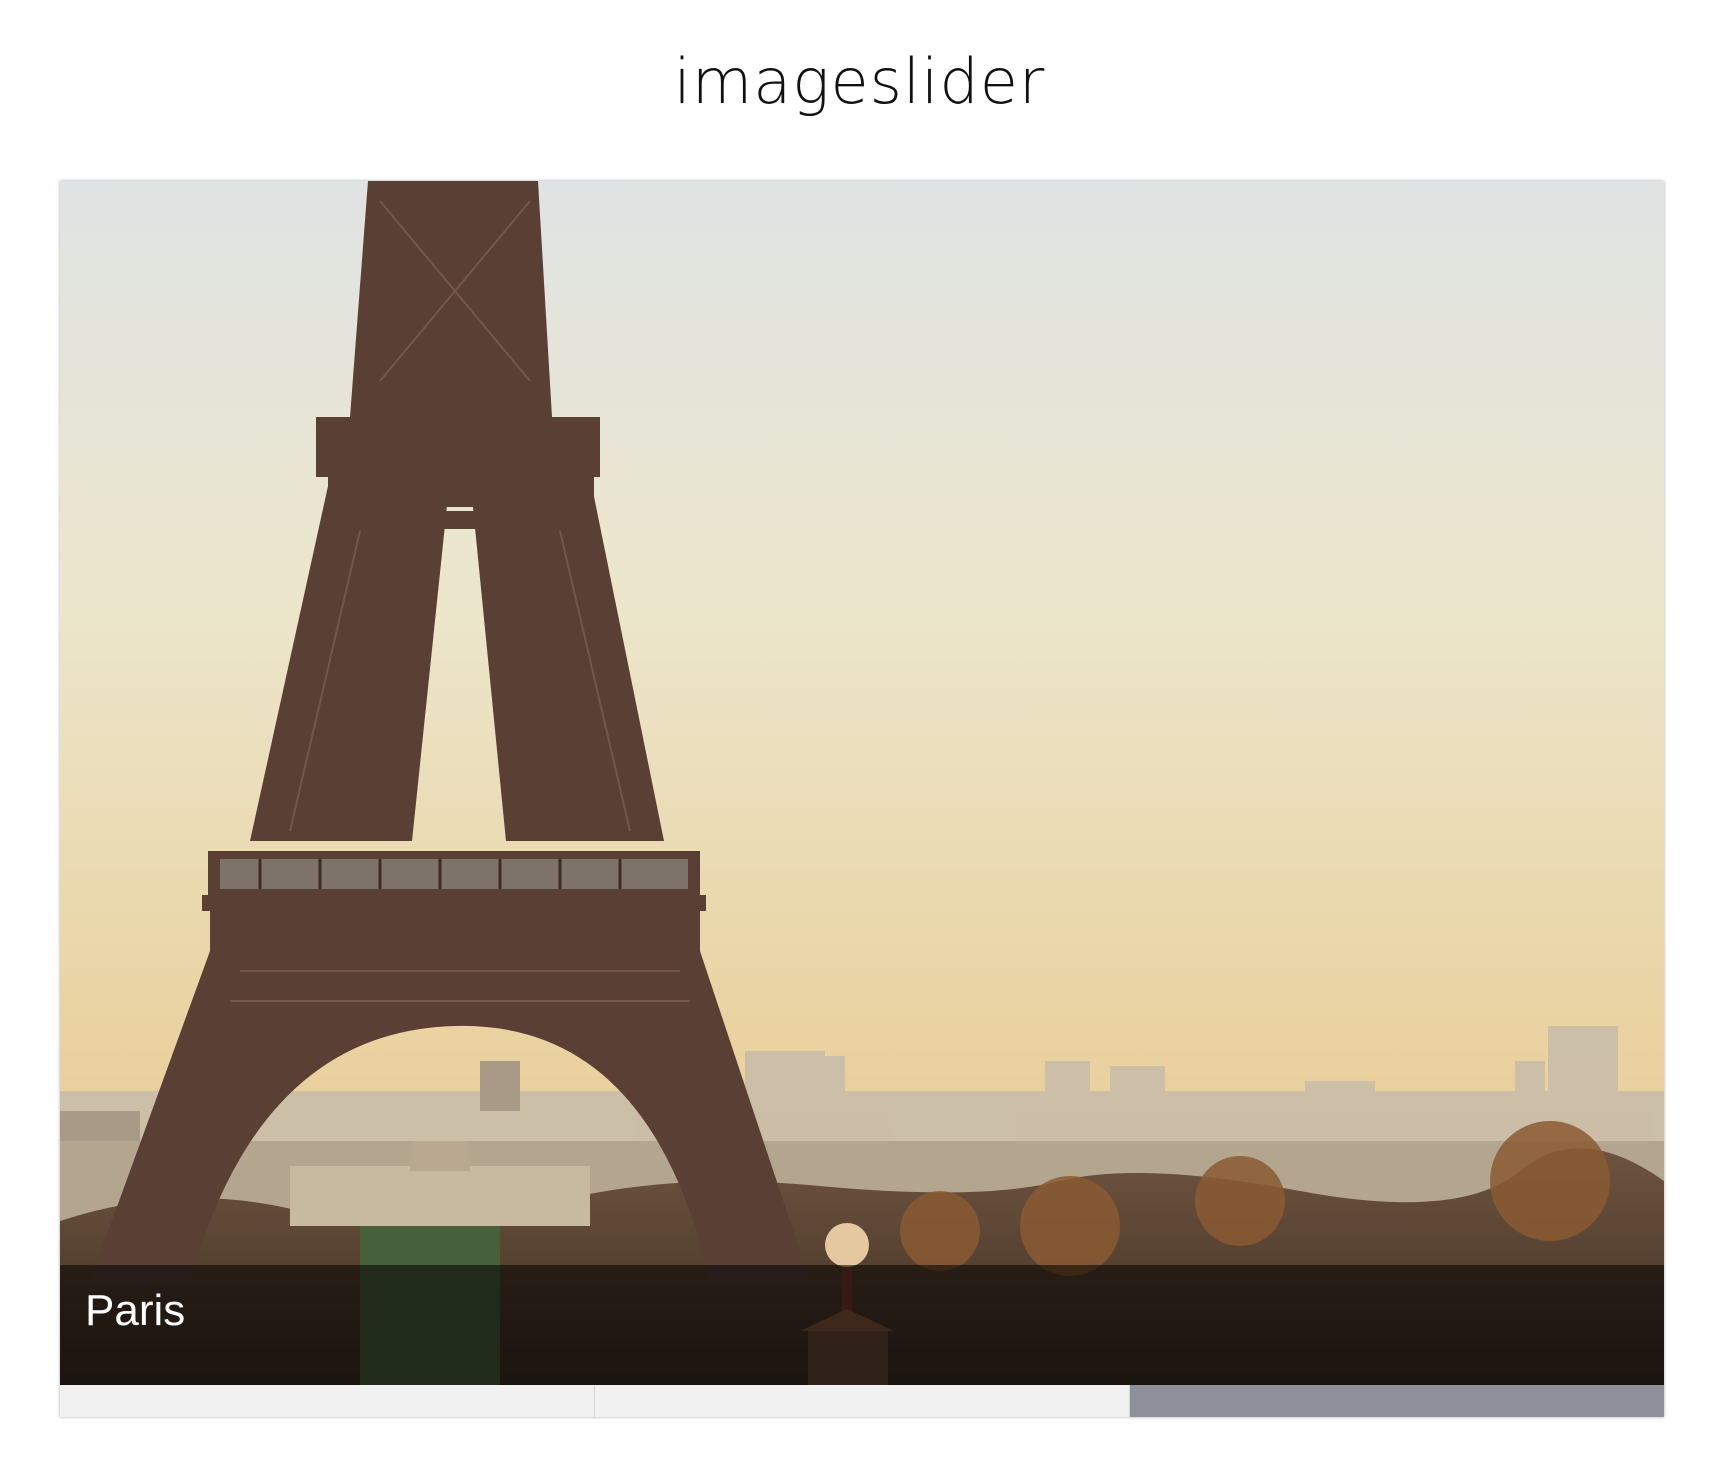 This screenshot has width=1719, height=1470. Describe the element at coordinates (859, 81) in the screenshot. I see `page-title: imageslider` at that location.